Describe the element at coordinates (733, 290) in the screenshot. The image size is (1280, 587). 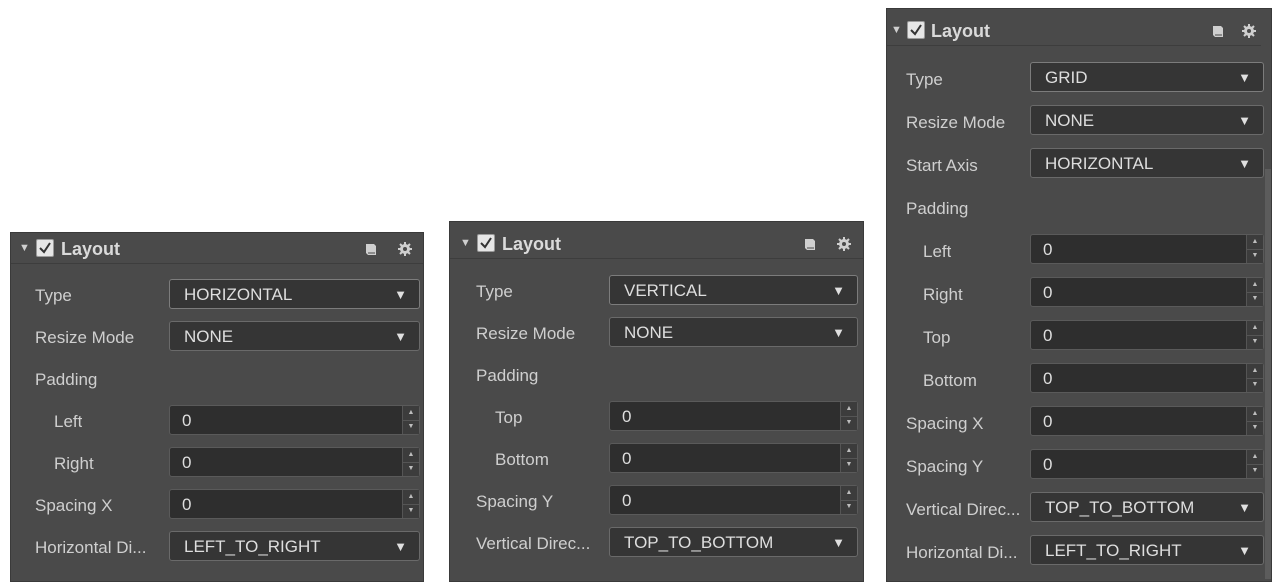
I see `type-dropdown: VERTICAL ▼` at that location.